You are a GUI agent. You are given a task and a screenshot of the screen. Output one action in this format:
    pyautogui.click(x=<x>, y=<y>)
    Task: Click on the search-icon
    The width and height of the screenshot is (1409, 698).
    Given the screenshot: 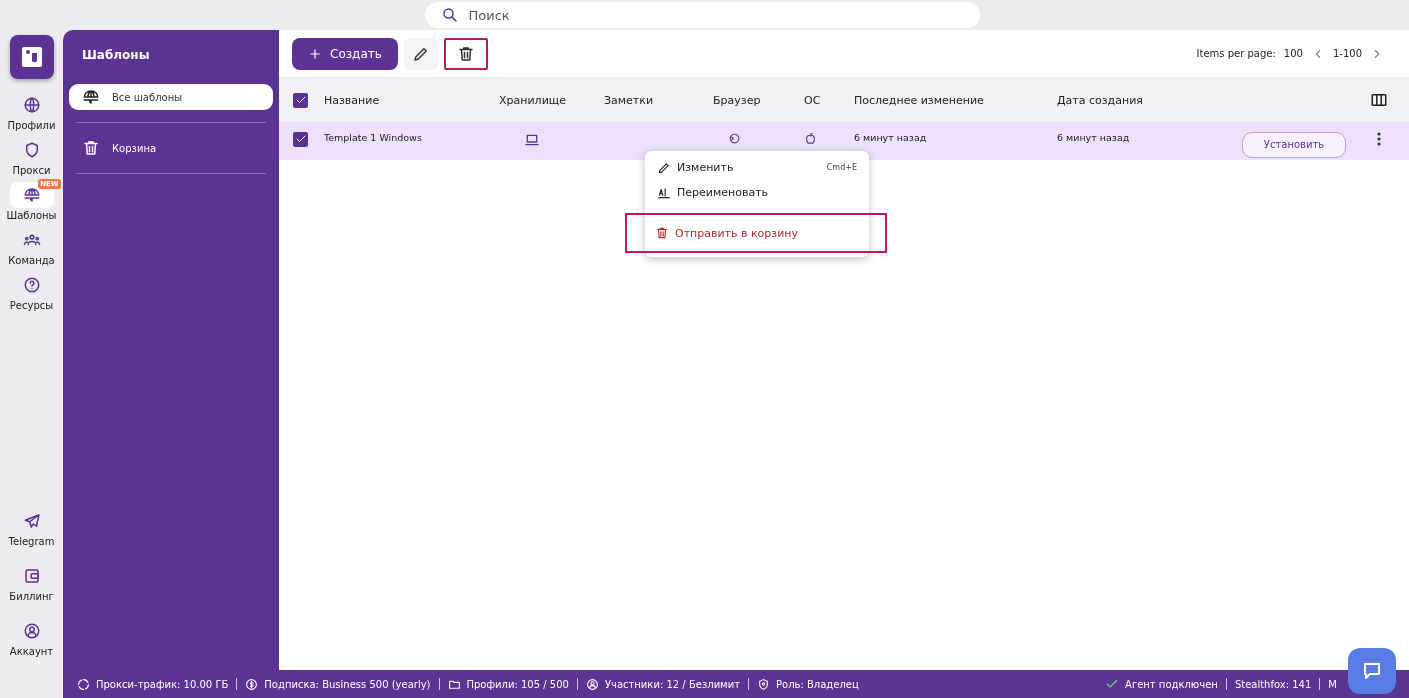 What is the action you would take?
    pyautogui.click(x=449, y=15)
    